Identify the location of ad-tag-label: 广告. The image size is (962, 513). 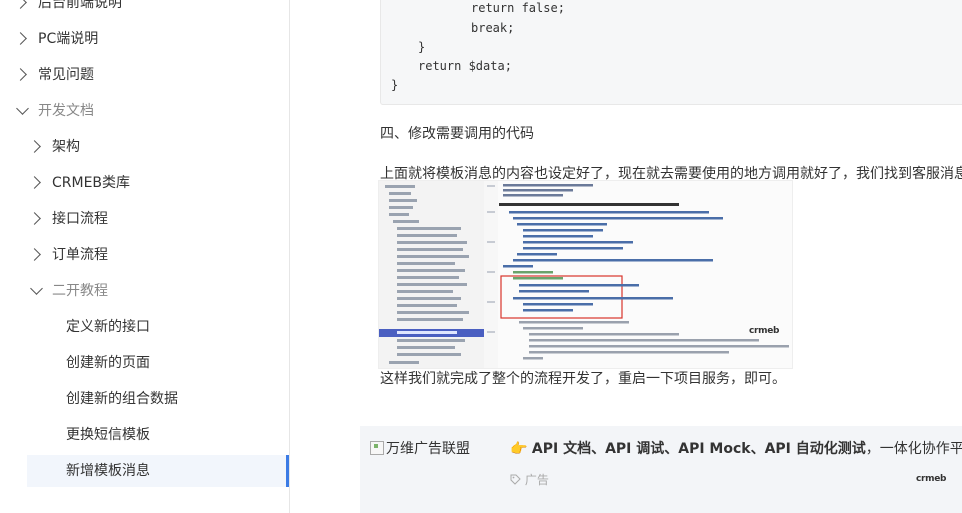
(536, 480).